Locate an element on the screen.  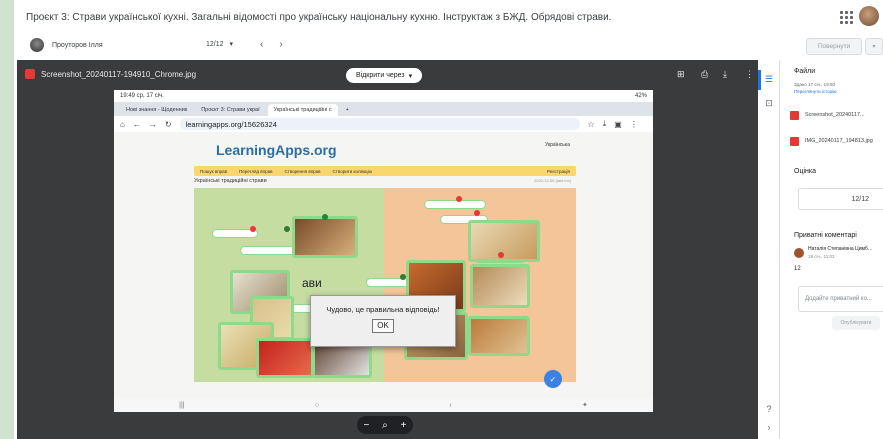
home-button-icon: ○ is located at coordinates (317, 405).